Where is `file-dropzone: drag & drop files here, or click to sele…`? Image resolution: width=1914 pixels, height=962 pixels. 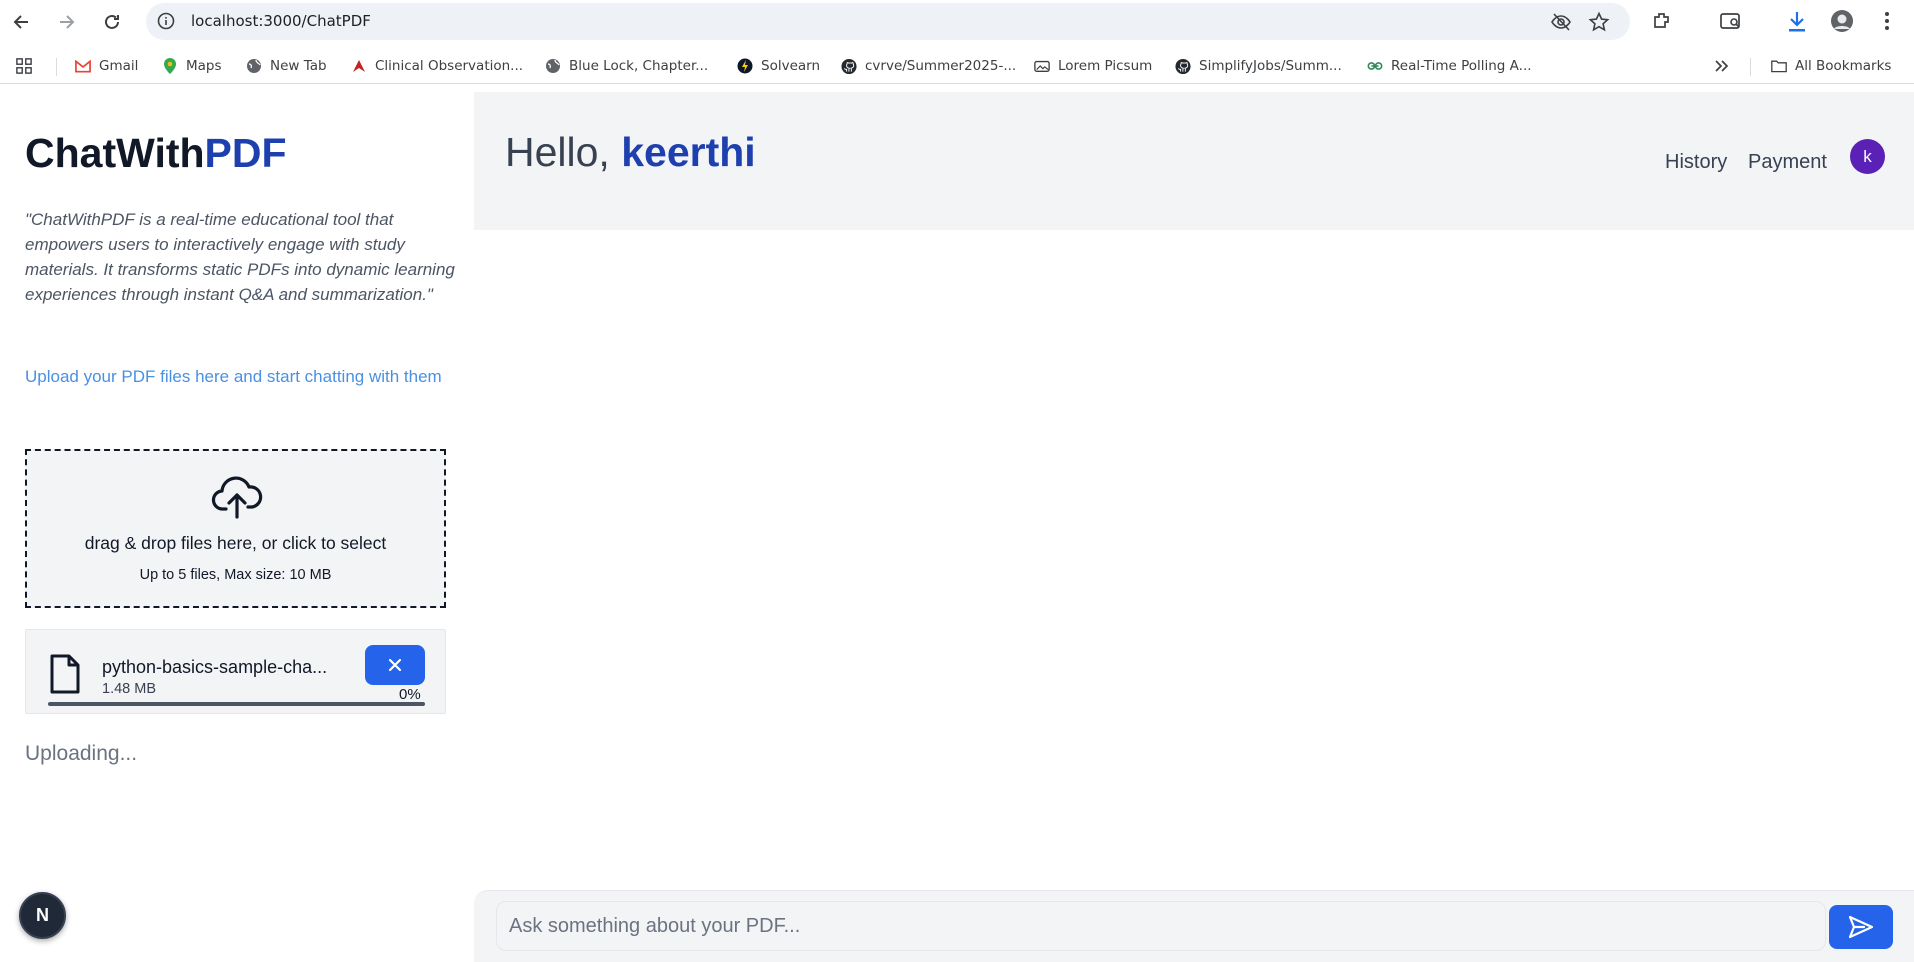
file-dropzone: drag & drop files here, or click to sele… is located at coordinates (235, 528).